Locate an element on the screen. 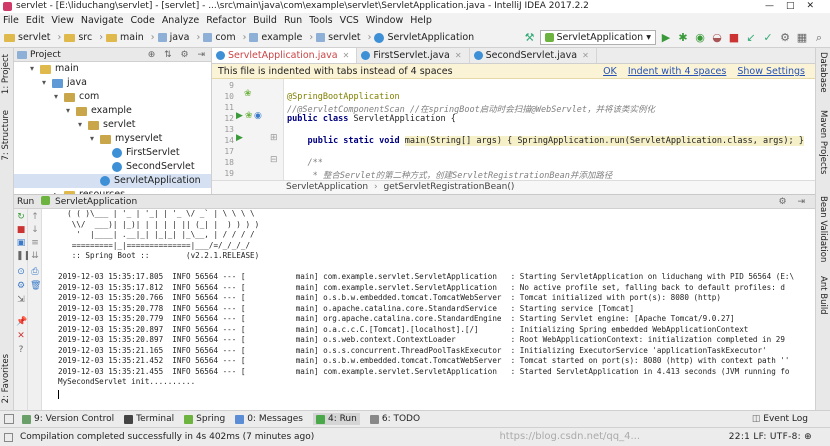 This screenshot has width=830, height=446. settings-icon: ⚙ is located at coordinates (785, 38).